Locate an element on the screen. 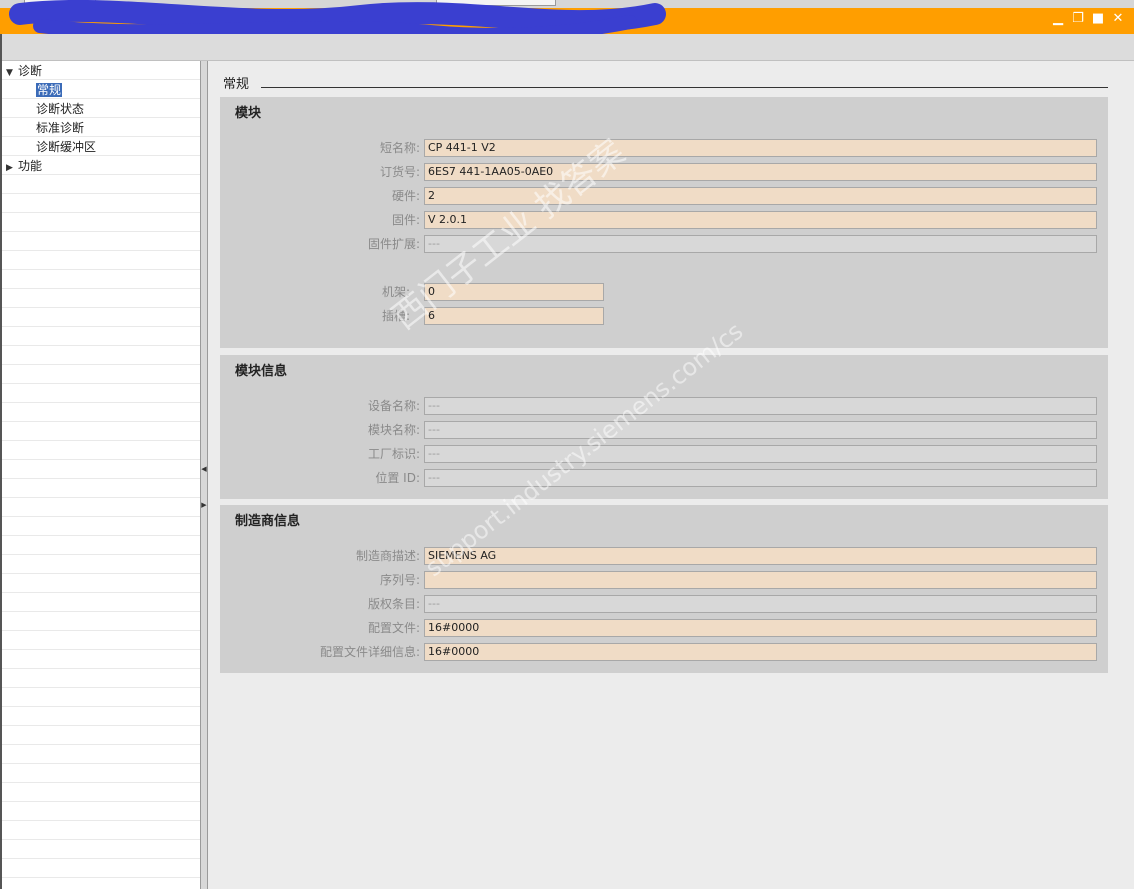 The height and width of the screenshot is (889, 1134). field-label: 模块名称: is located at coordinates (393, 430).